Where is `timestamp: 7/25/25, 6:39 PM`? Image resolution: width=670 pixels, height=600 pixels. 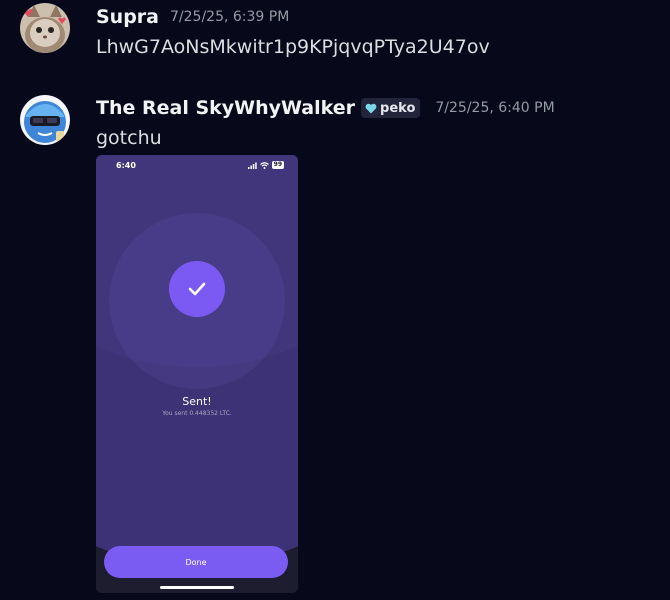
timestamp: 7/25/25, 6:39 PM is located at coordinates (230, 17).